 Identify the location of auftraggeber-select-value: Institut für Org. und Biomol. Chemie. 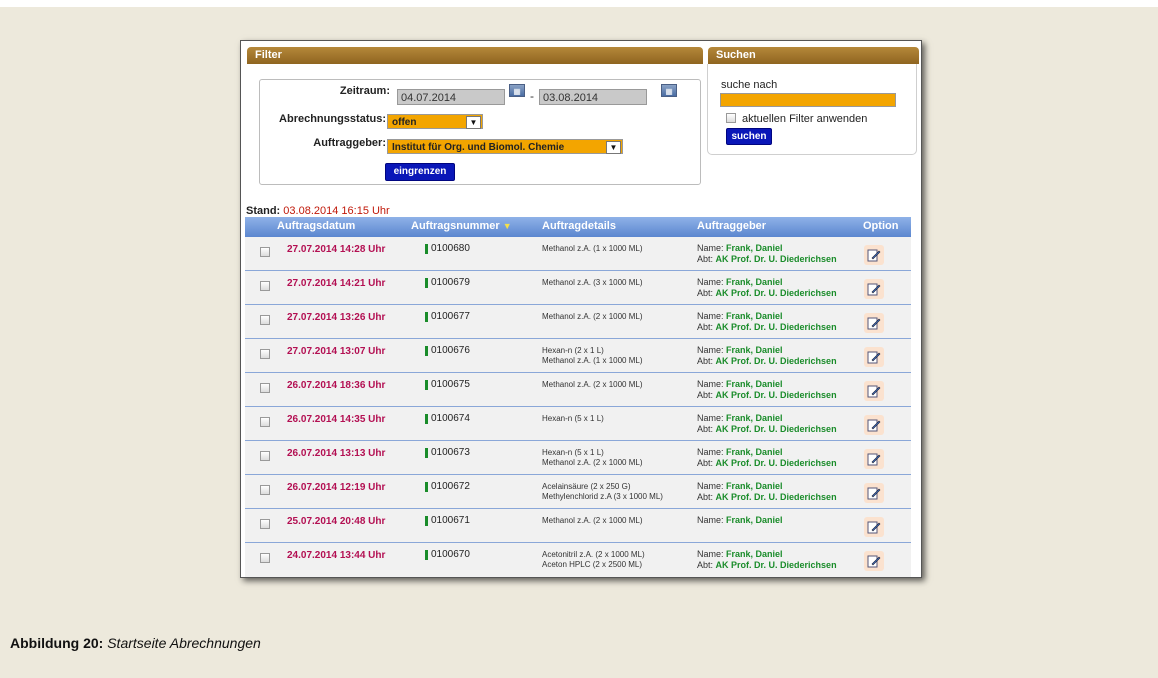
(478, 147).